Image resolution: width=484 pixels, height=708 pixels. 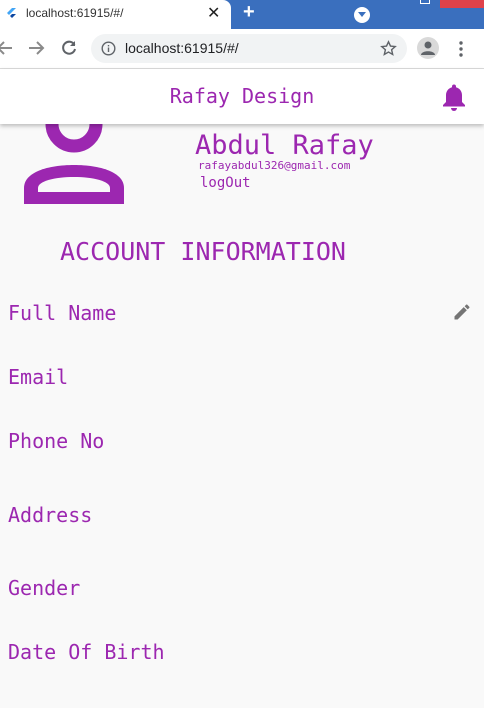 I want to click on menu-dots-icon, so click(x=461, y=49).